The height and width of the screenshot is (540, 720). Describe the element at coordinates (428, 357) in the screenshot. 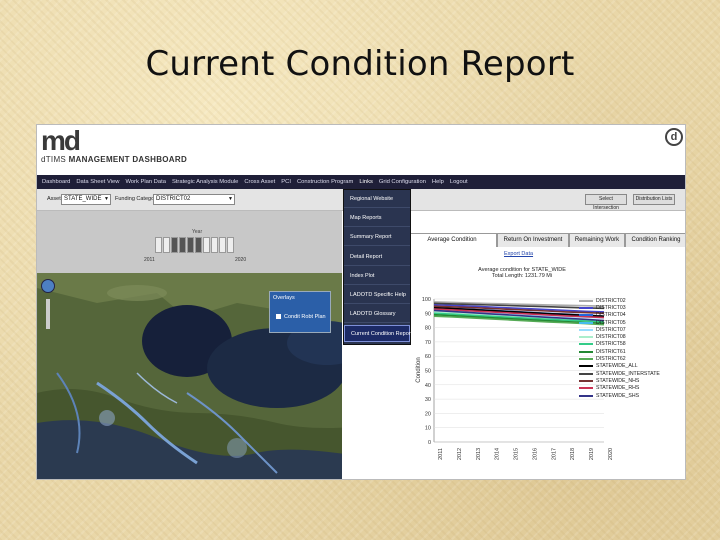

I see `y-tick-label: 60` at that location.